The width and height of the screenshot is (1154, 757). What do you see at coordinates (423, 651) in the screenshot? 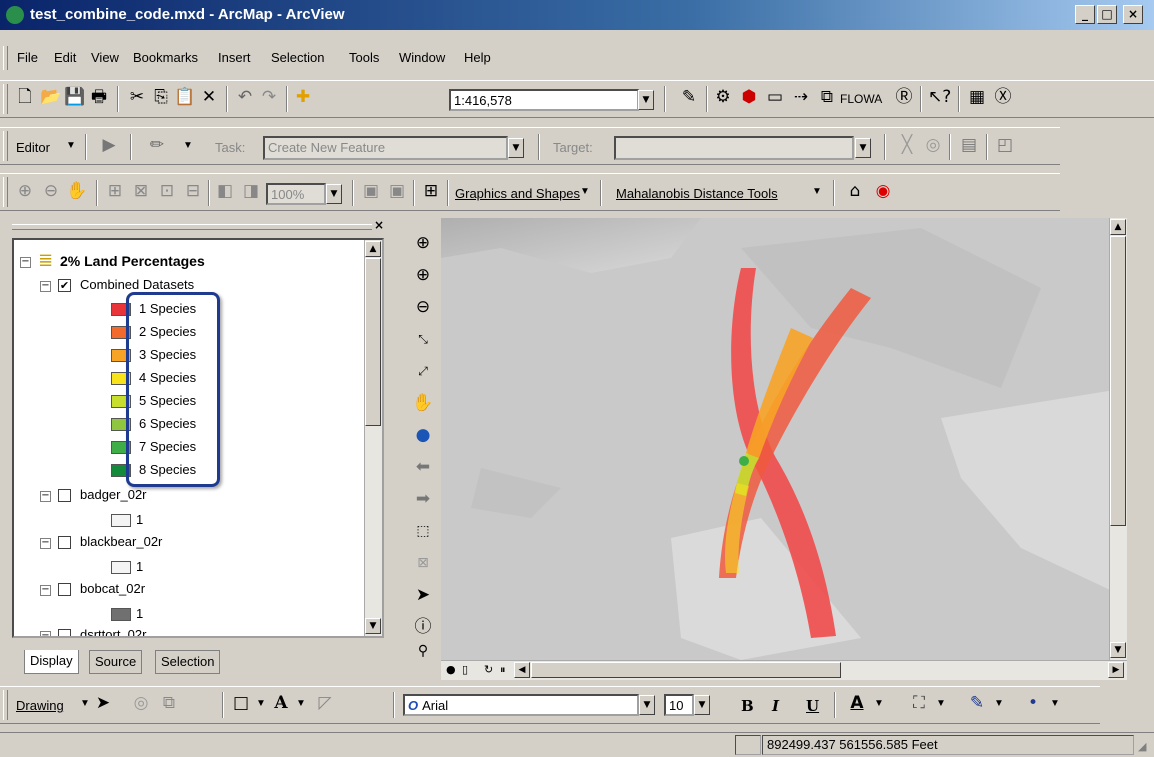
I see `find-binoculars-icon: ⚲` at bounding box center [423, 651].